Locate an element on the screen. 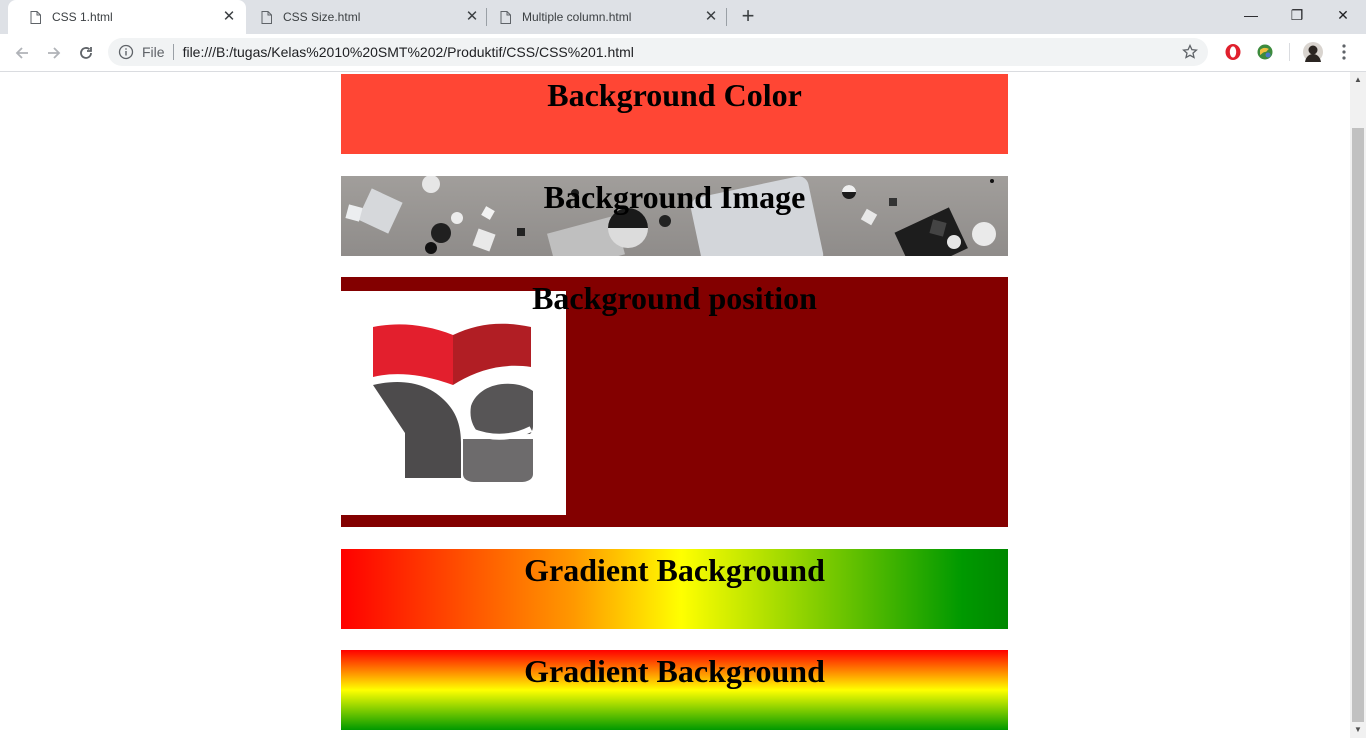 The height and width of the screenshot is (738, 1366). back-icon is located at coordinates (21, 53).